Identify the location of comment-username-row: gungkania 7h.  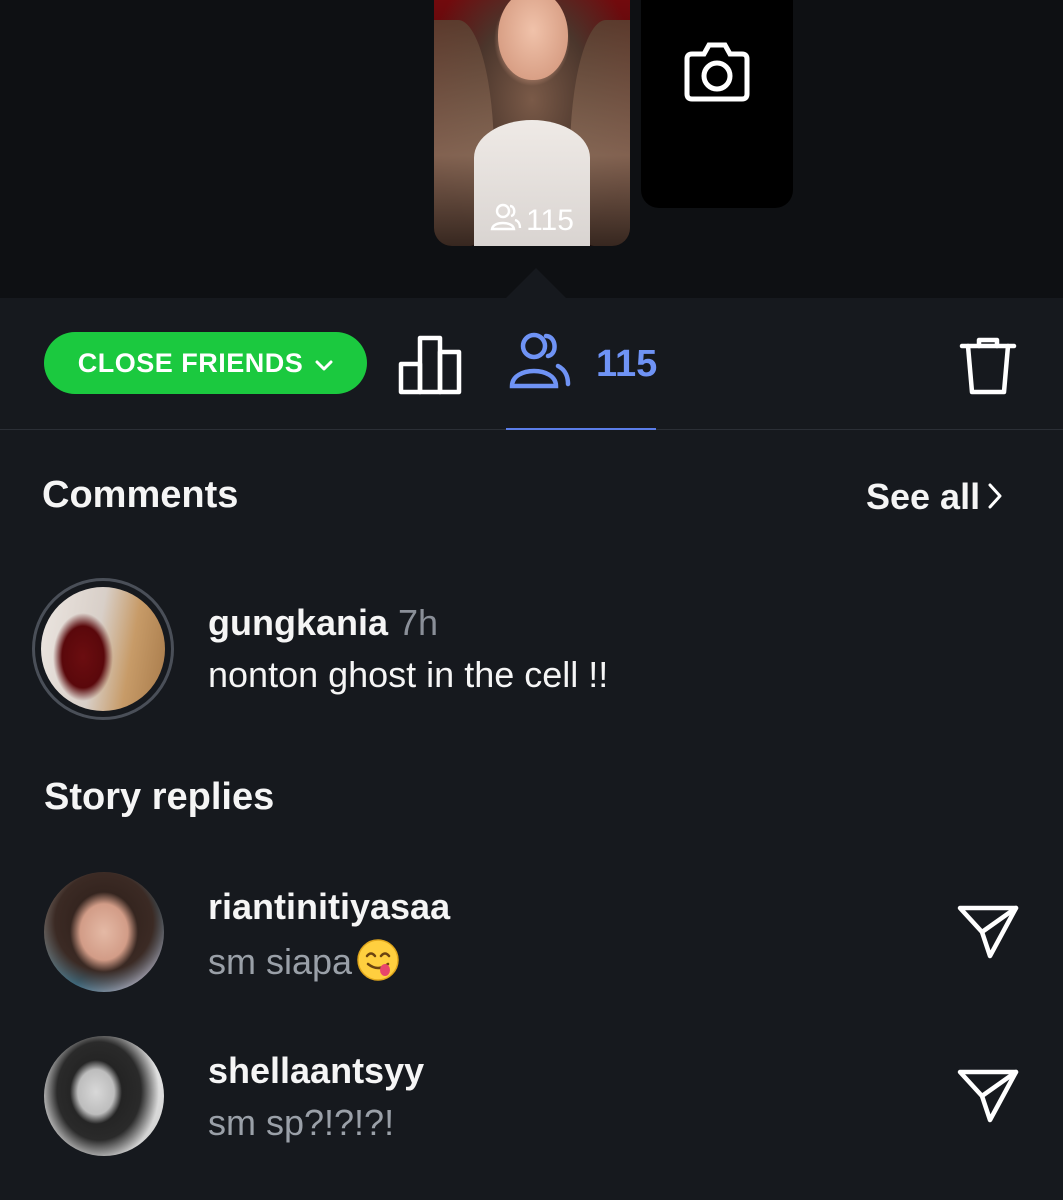
(323, 623).